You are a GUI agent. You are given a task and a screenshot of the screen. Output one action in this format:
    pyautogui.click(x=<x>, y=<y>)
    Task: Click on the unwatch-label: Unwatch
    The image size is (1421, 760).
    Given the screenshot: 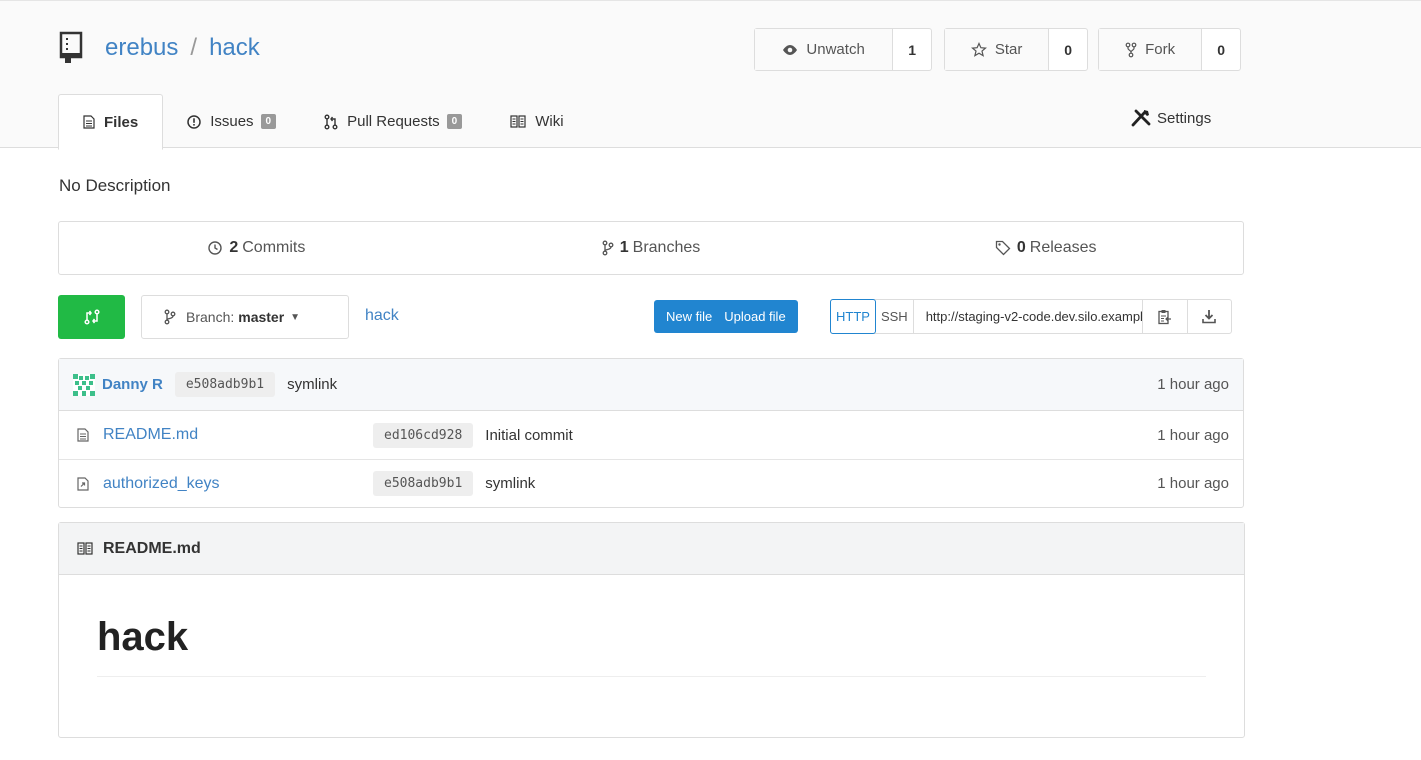 What is the action you would take?
    pyautogui.click(x=835, y=49)
    